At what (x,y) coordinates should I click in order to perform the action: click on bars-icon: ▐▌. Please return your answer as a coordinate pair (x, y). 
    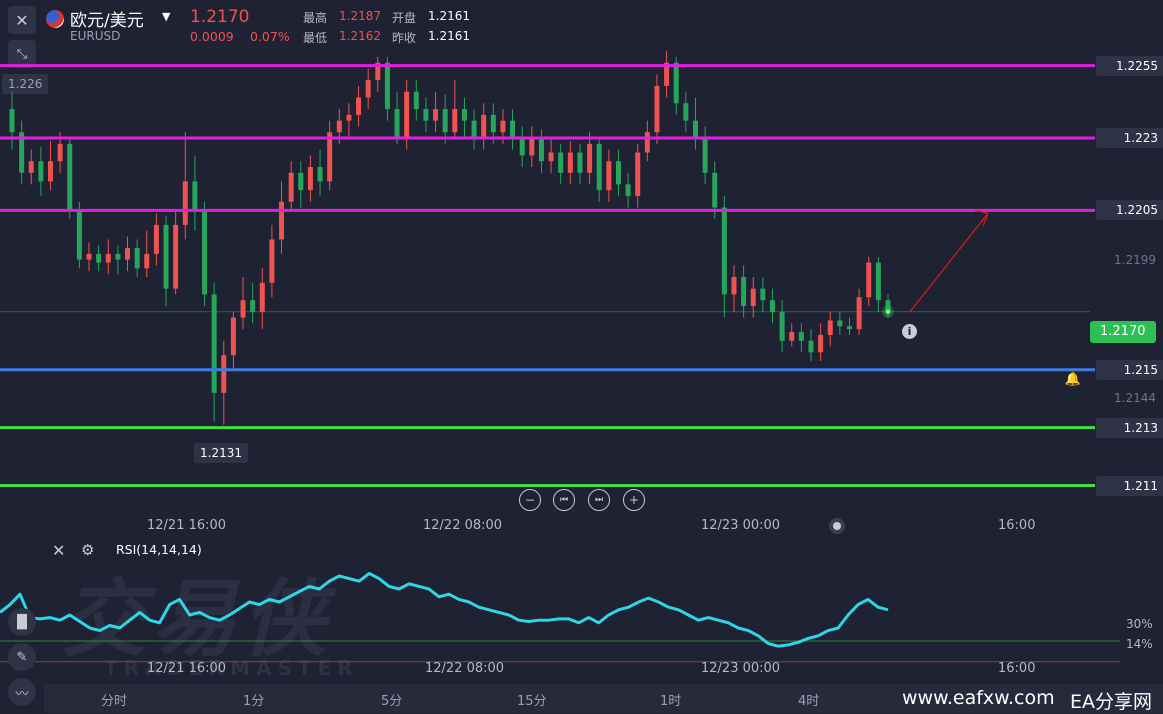
    Looking at the image, I should click on (22, 622).